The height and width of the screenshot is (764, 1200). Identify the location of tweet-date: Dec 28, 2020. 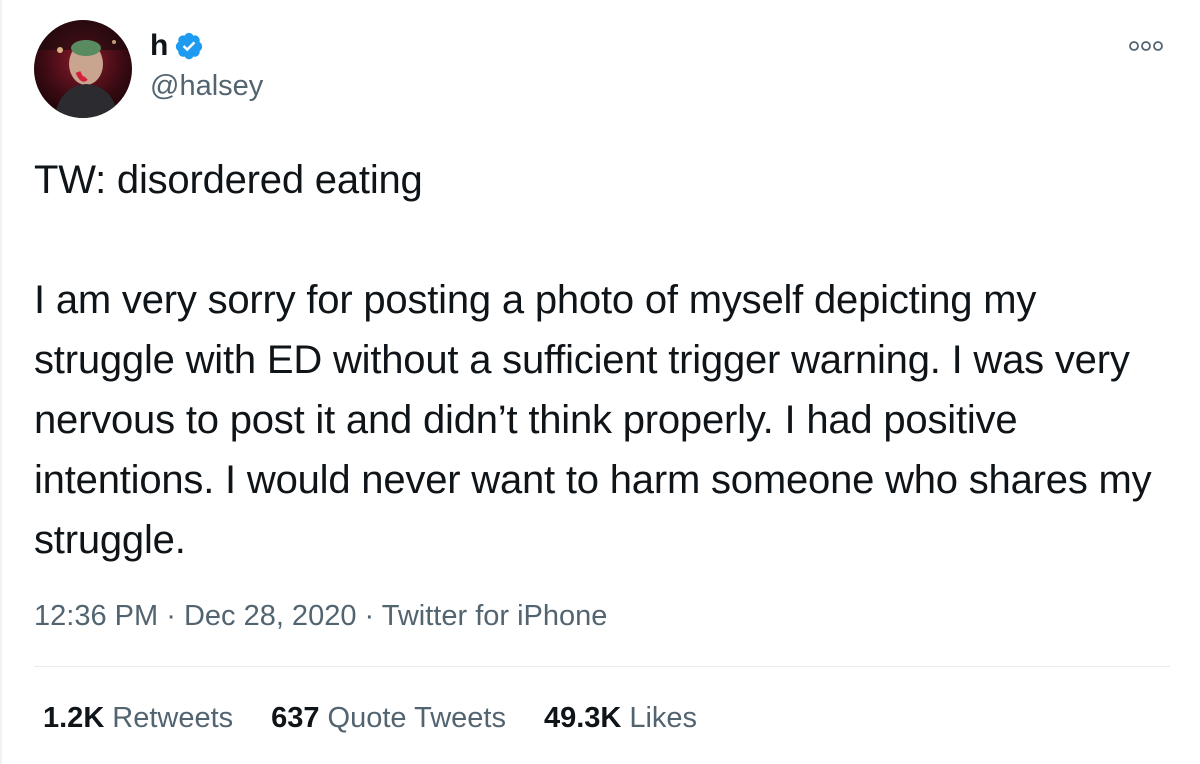
(270, 616).